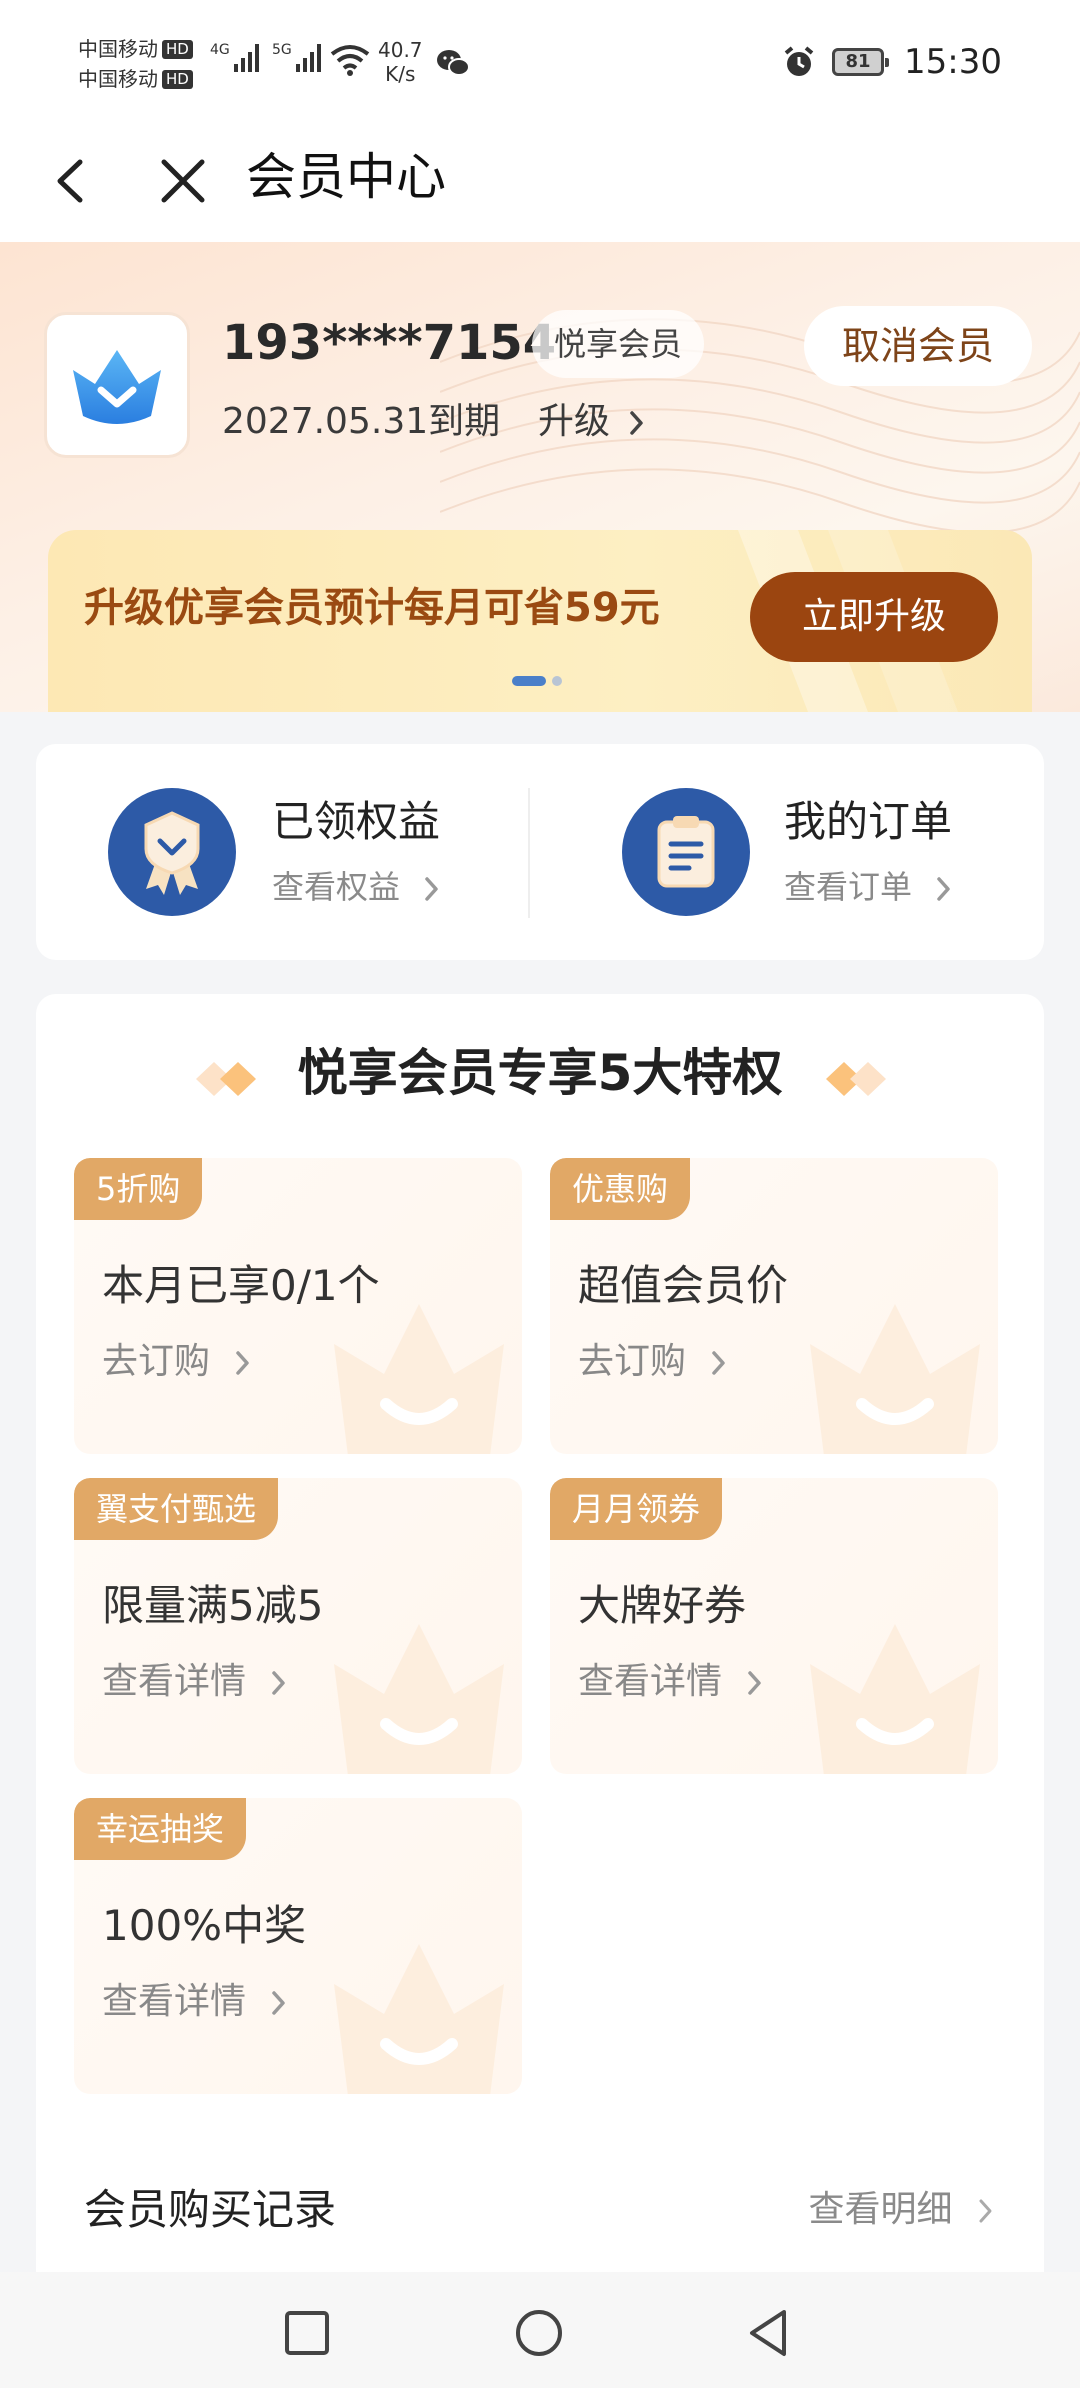  What do you see at coordinates (118, 79) in the screenshot?
I see `carrier-2: 中国移动` at bounding box center [118, 79].